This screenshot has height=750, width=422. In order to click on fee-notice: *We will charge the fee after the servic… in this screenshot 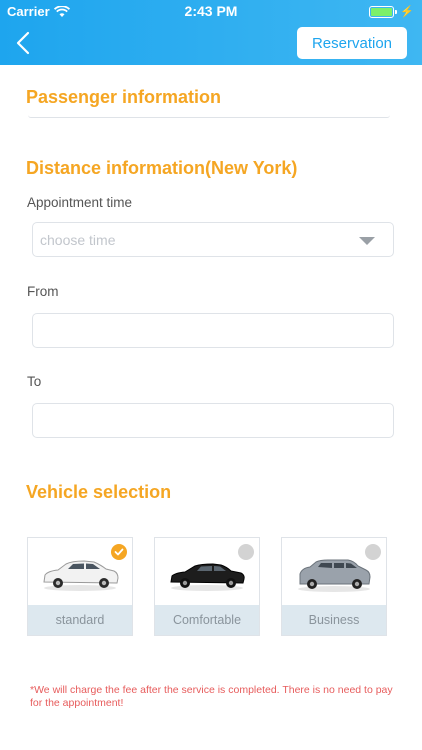, I will do `click(211, 696)`.